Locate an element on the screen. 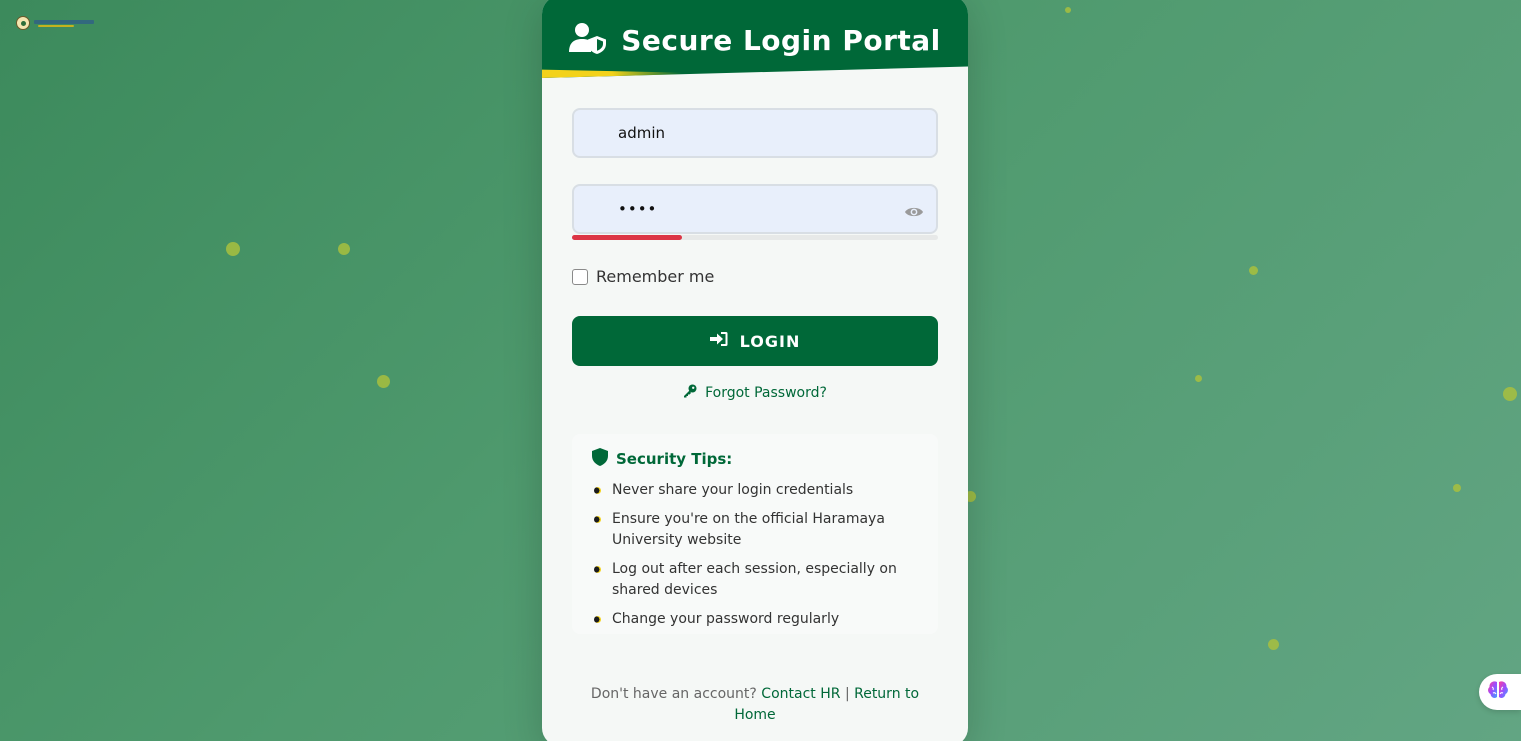 The width and height of the screenshot is (1521, 741). username-field-wrapper is located at coordinates (755, 133).